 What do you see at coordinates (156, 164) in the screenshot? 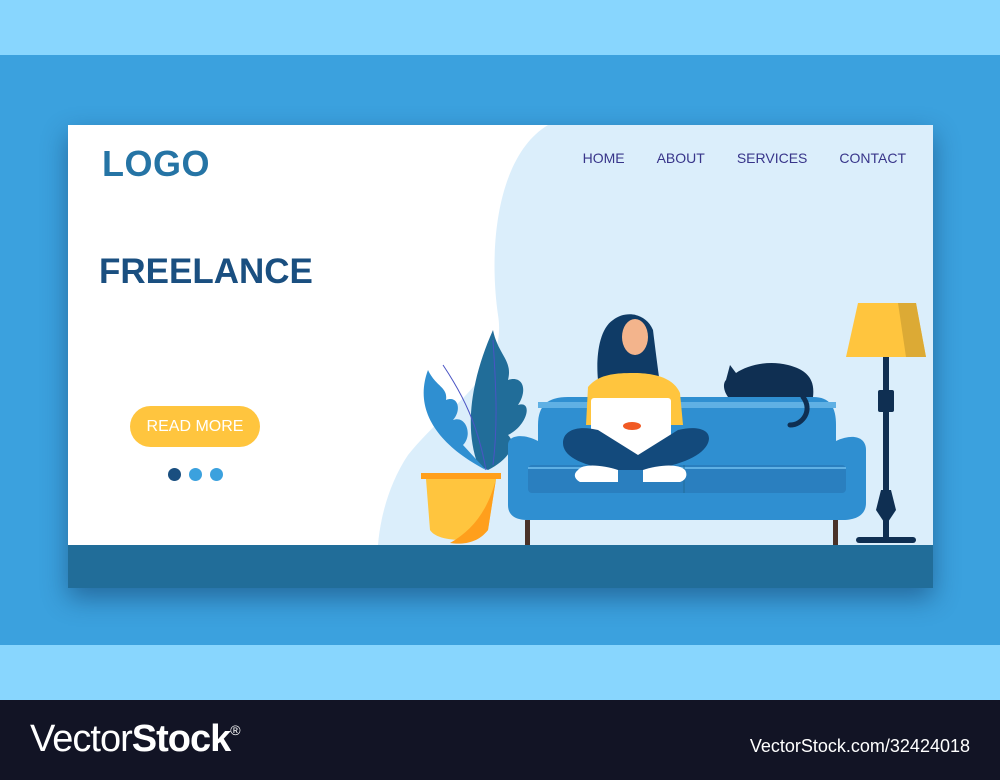
I see `logo: LOGO` at bounding box center [156, 164].